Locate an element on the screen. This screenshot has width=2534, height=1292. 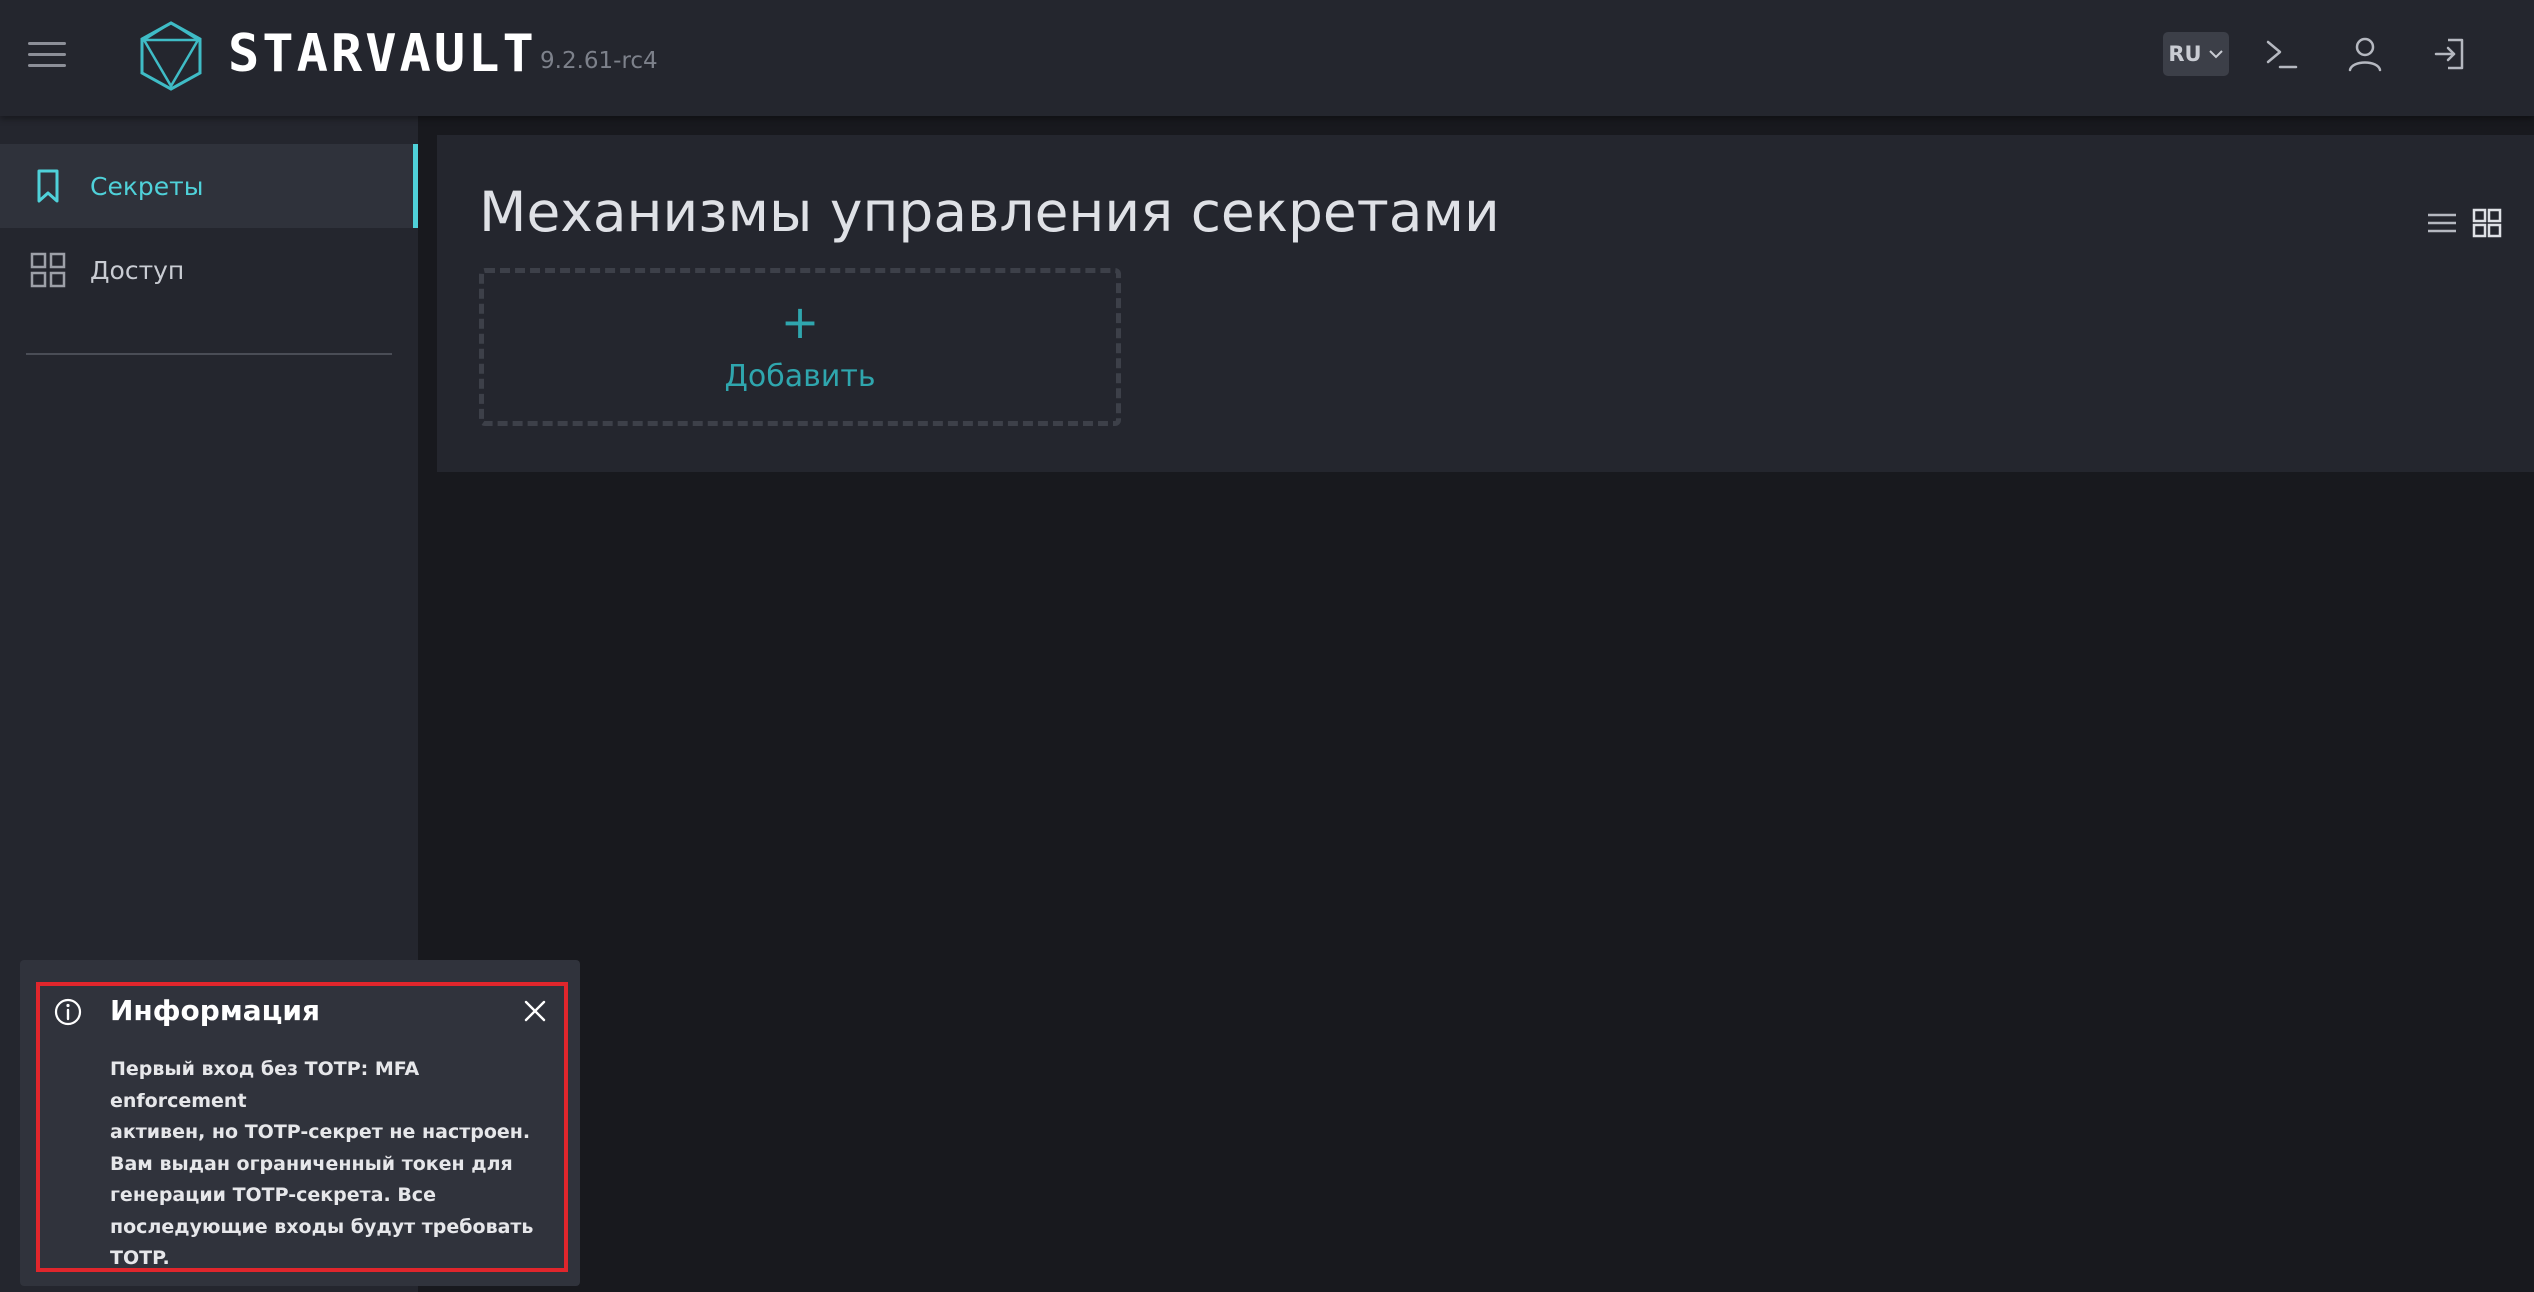
terminal-icon is located at coordinates (2282, 54).